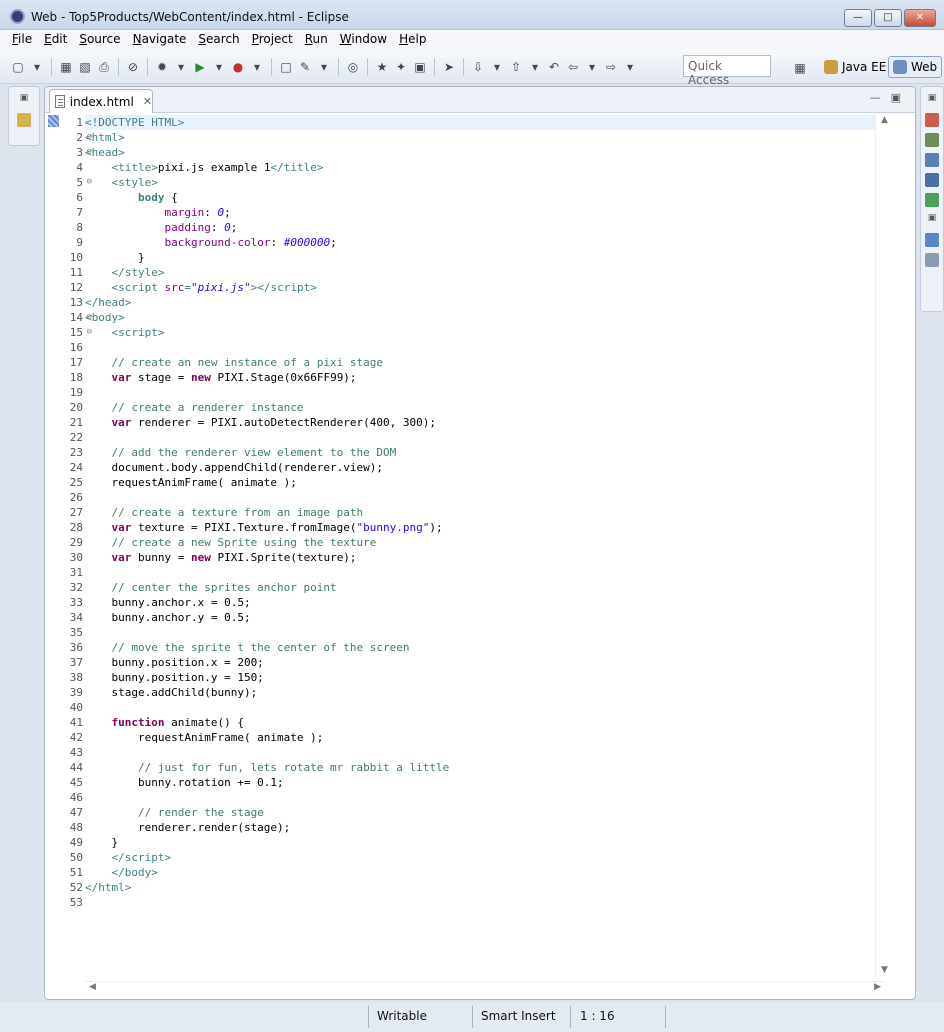 This screenshot has width=944, height=1032. Describe the element at coordinates (858, 18) in the screenshot. I see `minimize-button: —` at that location.